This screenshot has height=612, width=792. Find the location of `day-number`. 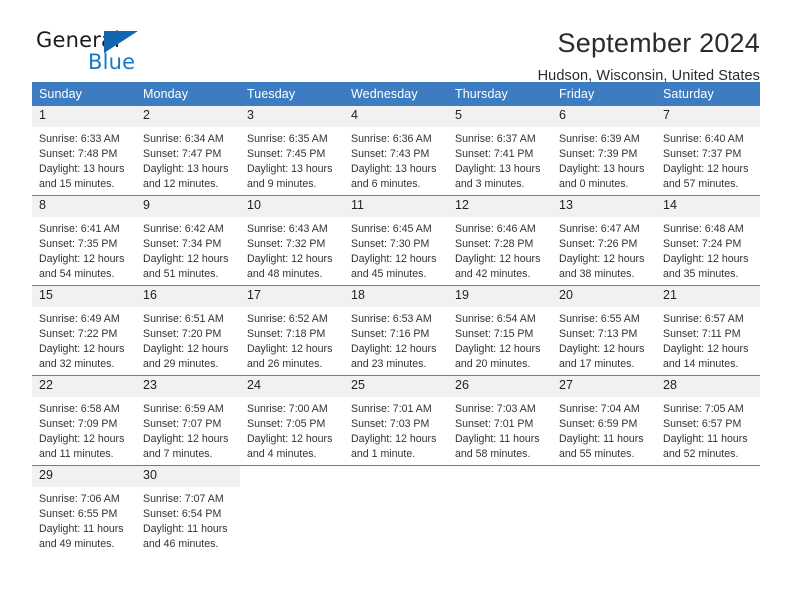

day-number is located at coordinates (500, 476).